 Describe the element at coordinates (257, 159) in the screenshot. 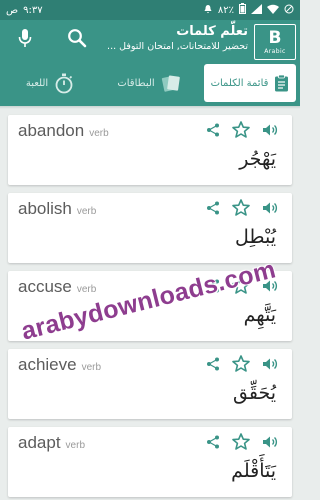

I see `word-translation: يَهْجُر` at that location.